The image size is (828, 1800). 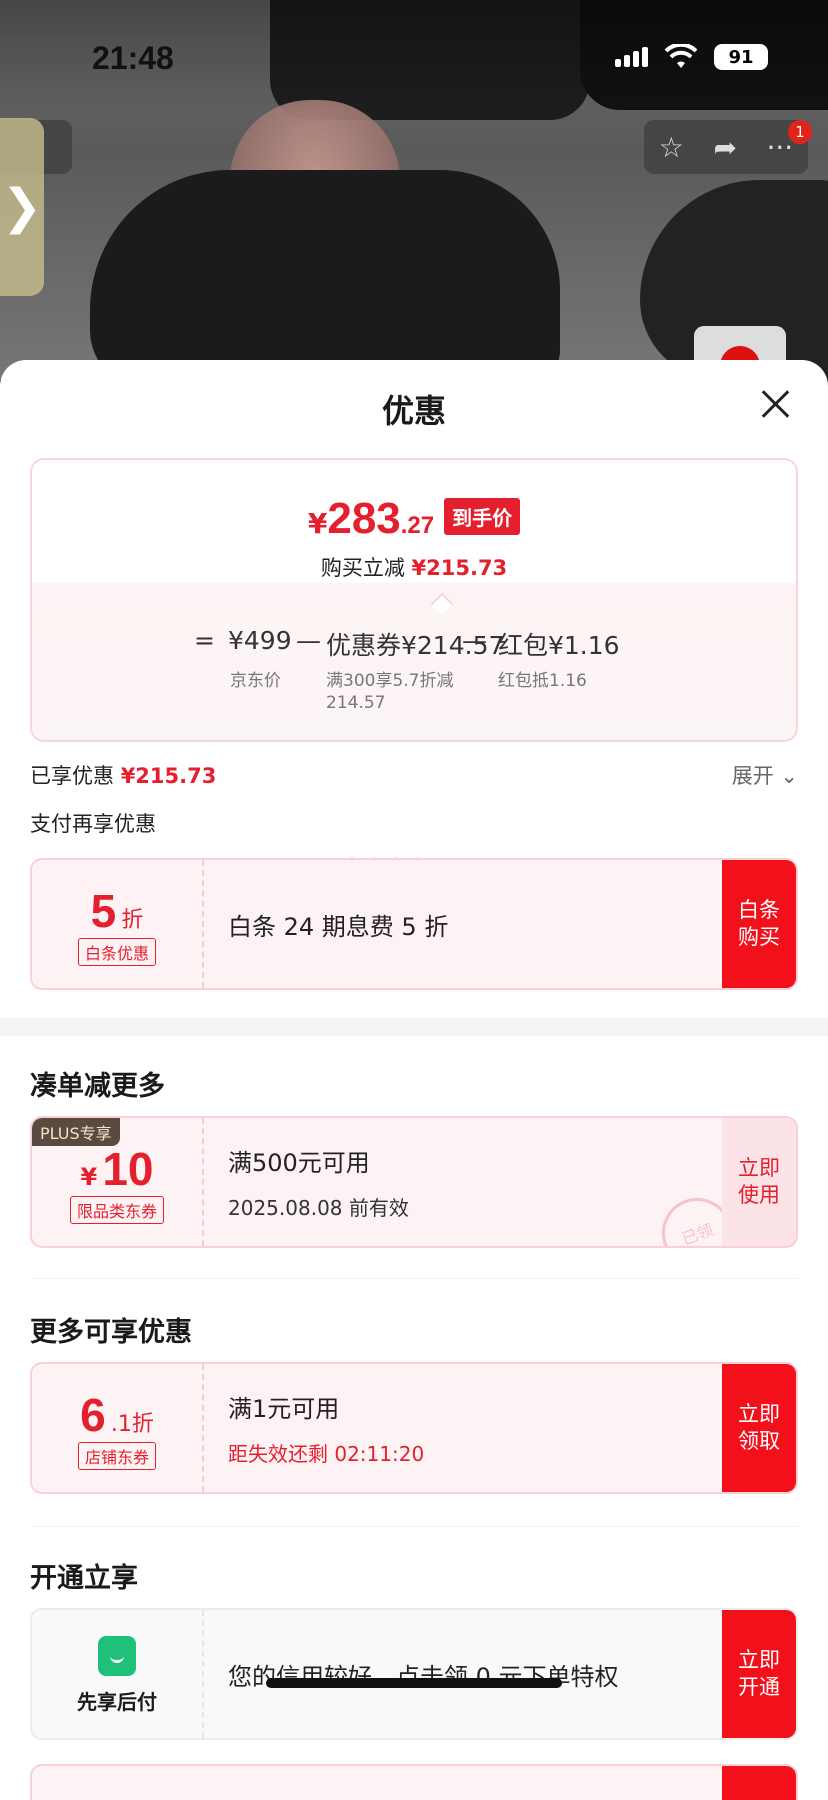 What do you see at coordinates (89, 1177) in the screenshot?
I see `plus-coupon-currency: ¥` at bounding box center [89, 1177].